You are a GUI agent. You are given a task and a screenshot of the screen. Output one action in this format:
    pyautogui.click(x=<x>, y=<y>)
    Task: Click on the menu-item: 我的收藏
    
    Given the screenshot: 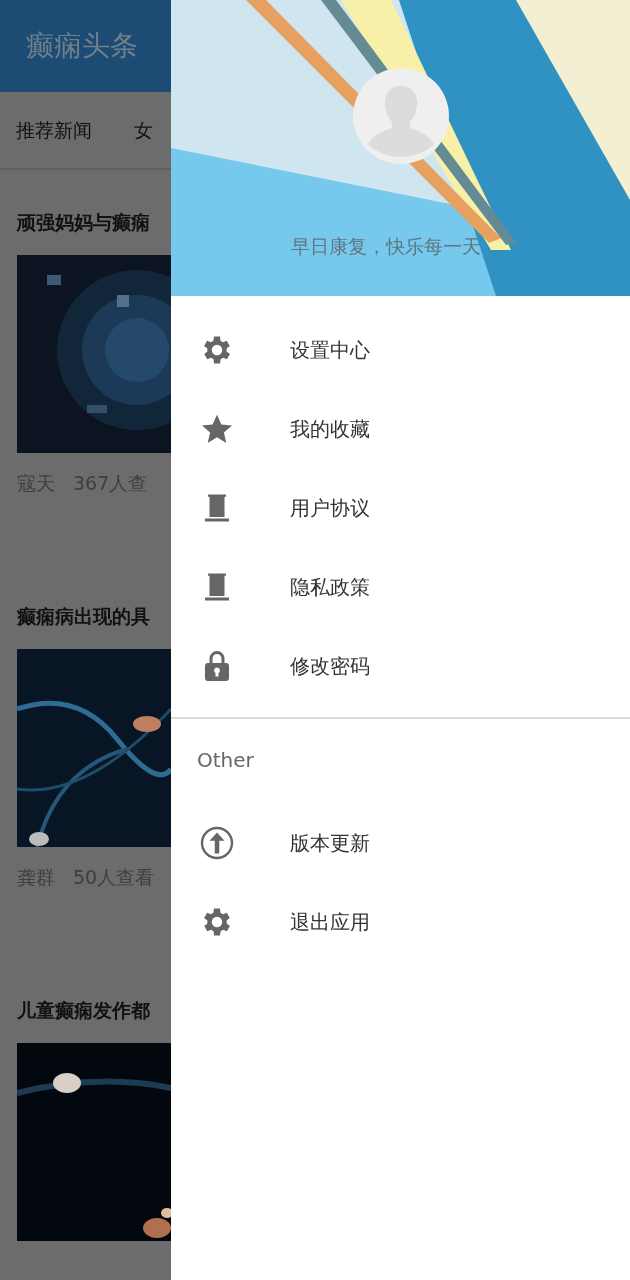 What is the action you would take?
    pyautogui.click(x=330, y=428)
    